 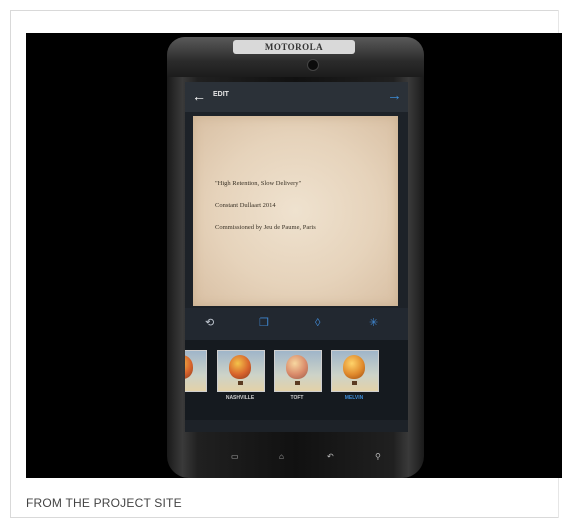 What do you see at coordinates (295, 457) in the screenshot?
I see `phone-nav-bar: ▭ ⌂ ↶ ⚲` at bounding box center [295, 457].